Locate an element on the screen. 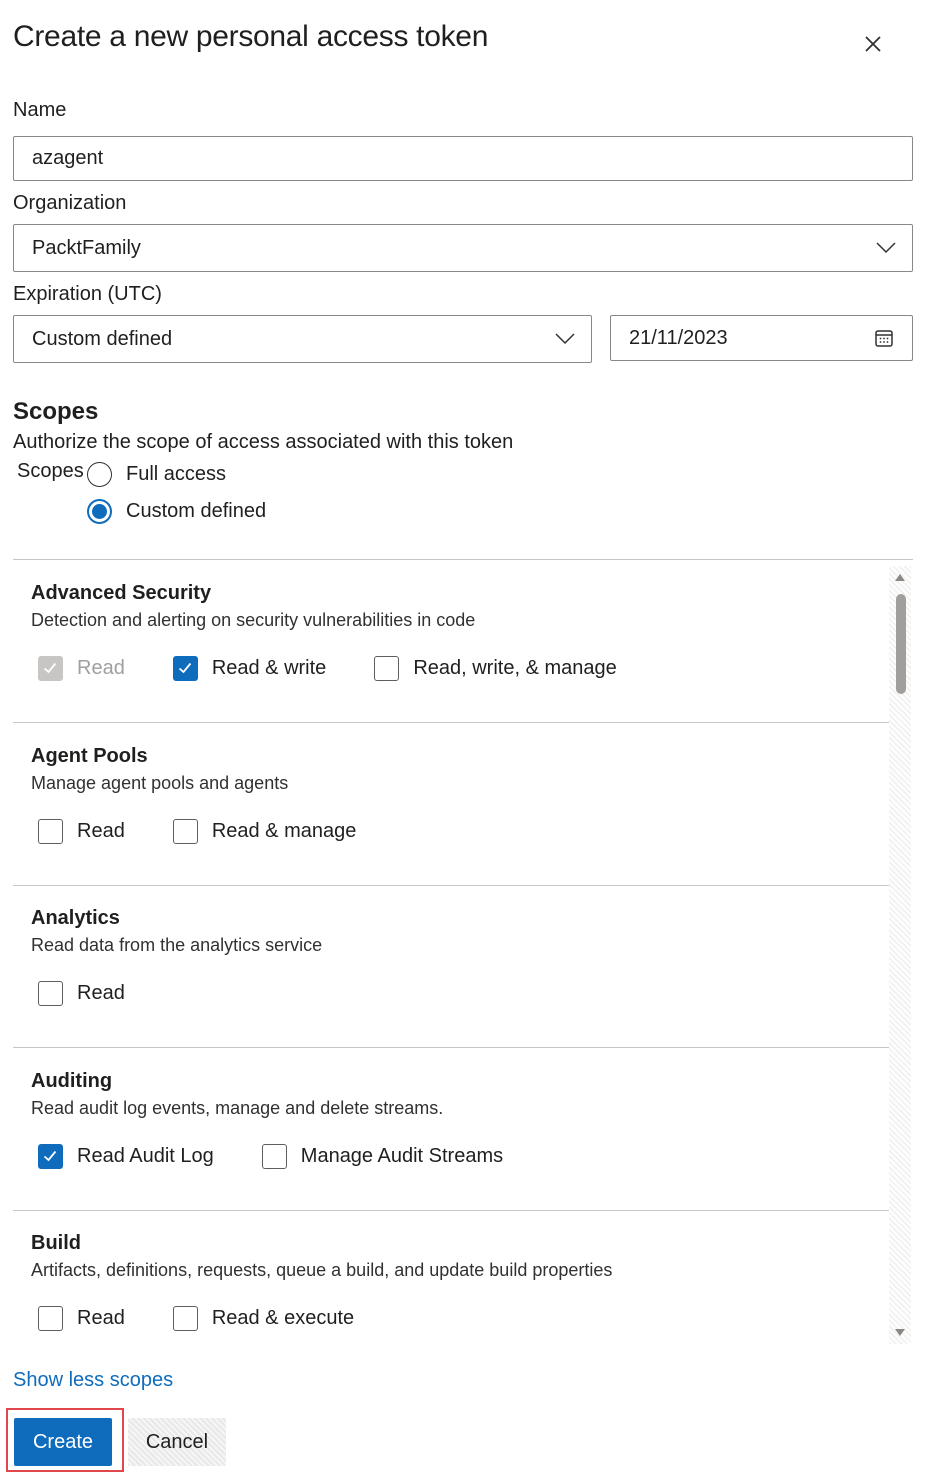  scroll-thumb is located at coordinates (901, 644).